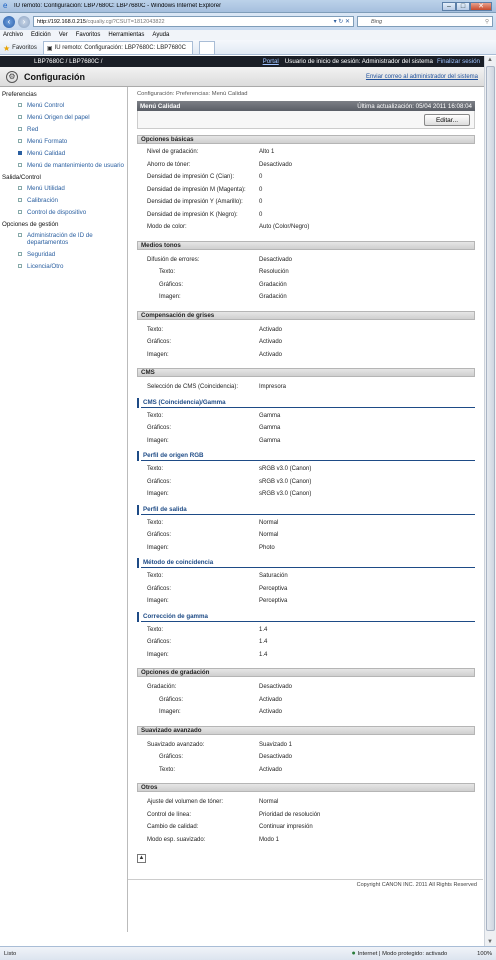 This screenshot has height=960, width=496. Describe the element at coordinates (481, 6) in the screenshot. I see `close-button: ✕` at that location.